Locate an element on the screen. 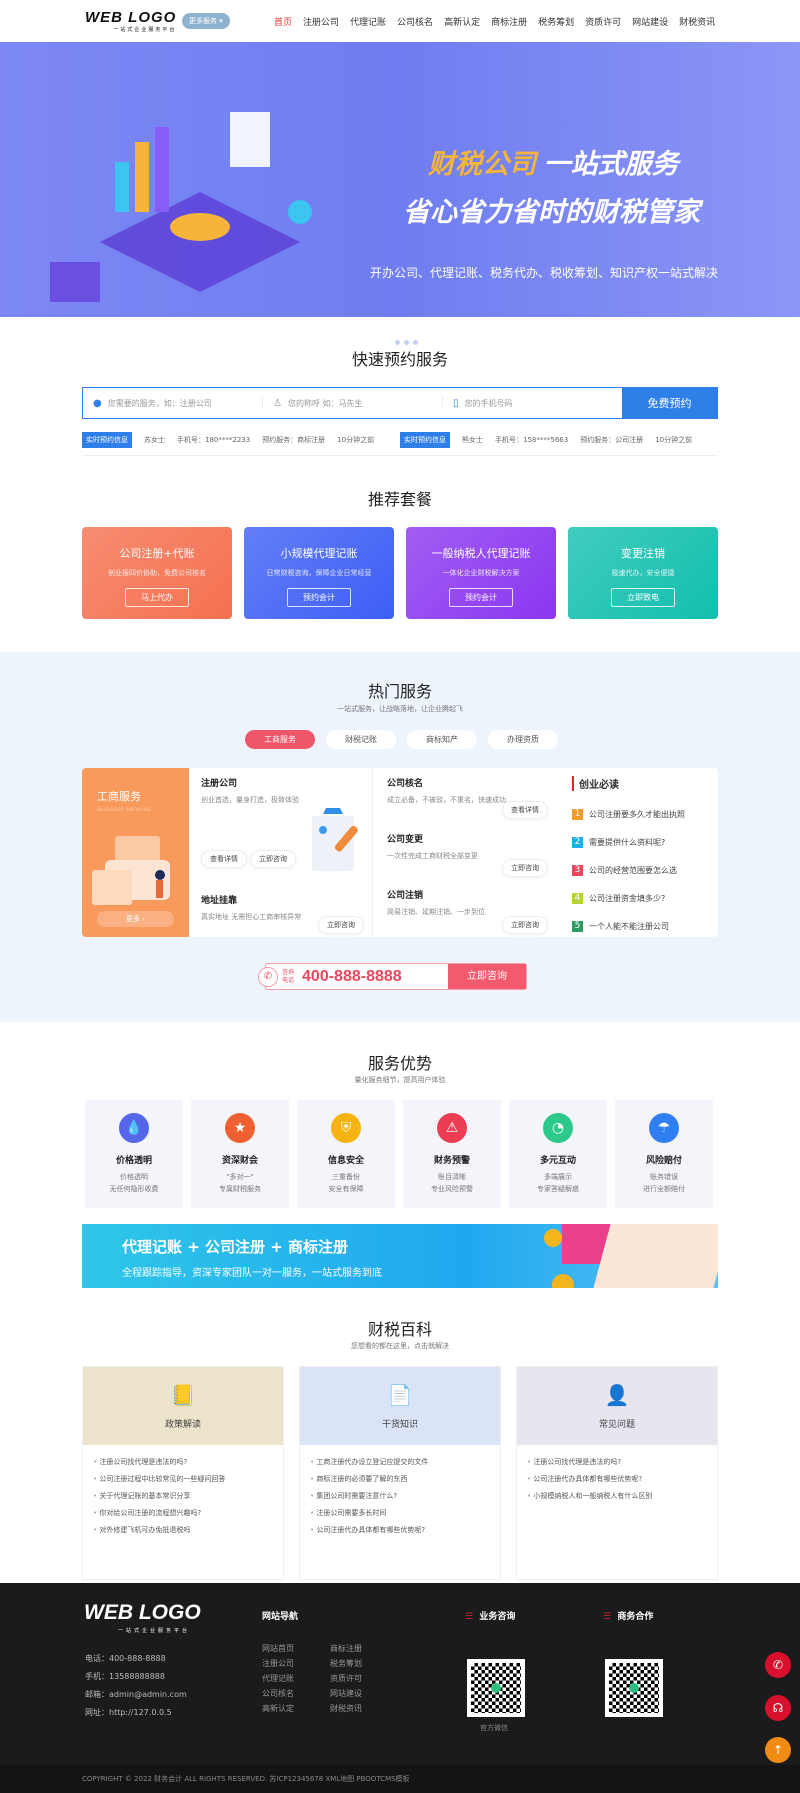 The height and width of the screenshot is (1793, 800). tab-1: 财税记账 is located at coordinates (361, 739).